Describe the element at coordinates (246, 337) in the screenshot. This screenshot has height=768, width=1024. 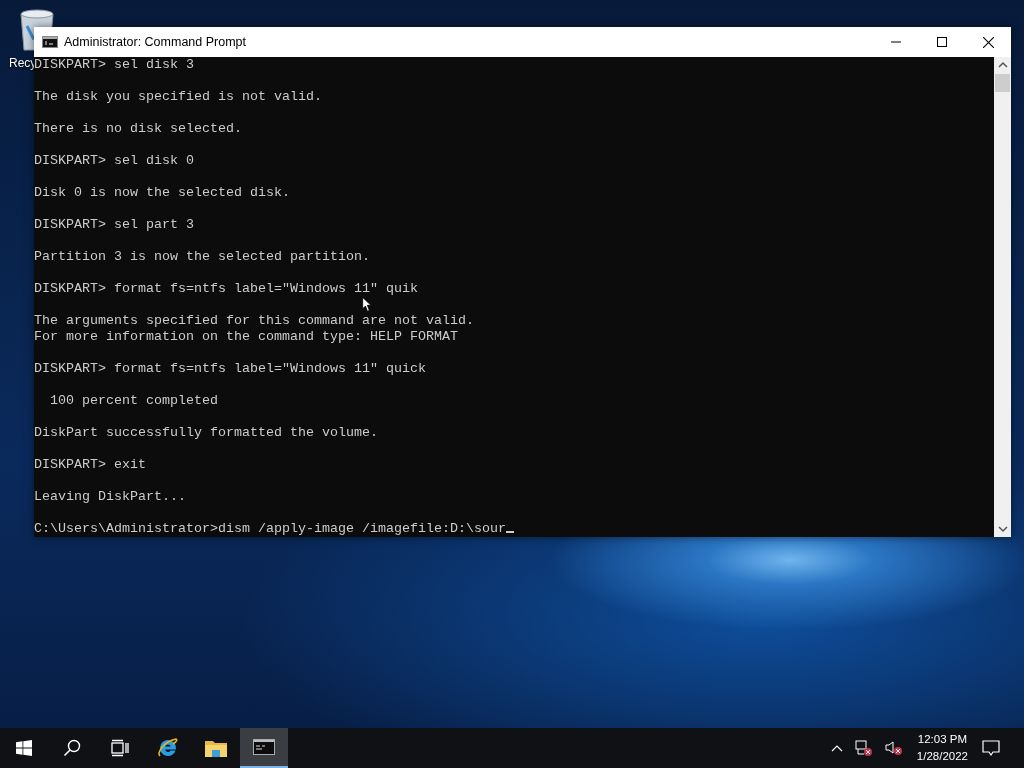
I see `console-line: For more information on the command type: HELP FORMAT` at that location.